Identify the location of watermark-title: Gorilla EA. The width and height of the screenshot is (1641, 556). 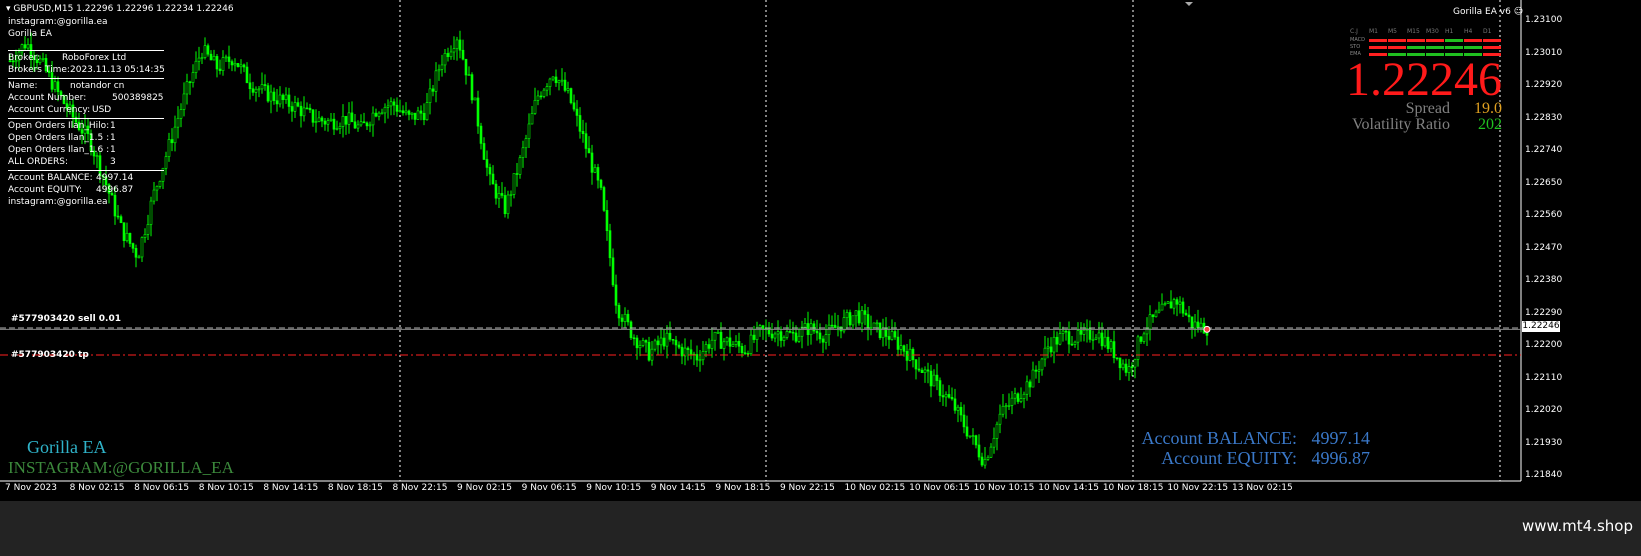
(67, 447).